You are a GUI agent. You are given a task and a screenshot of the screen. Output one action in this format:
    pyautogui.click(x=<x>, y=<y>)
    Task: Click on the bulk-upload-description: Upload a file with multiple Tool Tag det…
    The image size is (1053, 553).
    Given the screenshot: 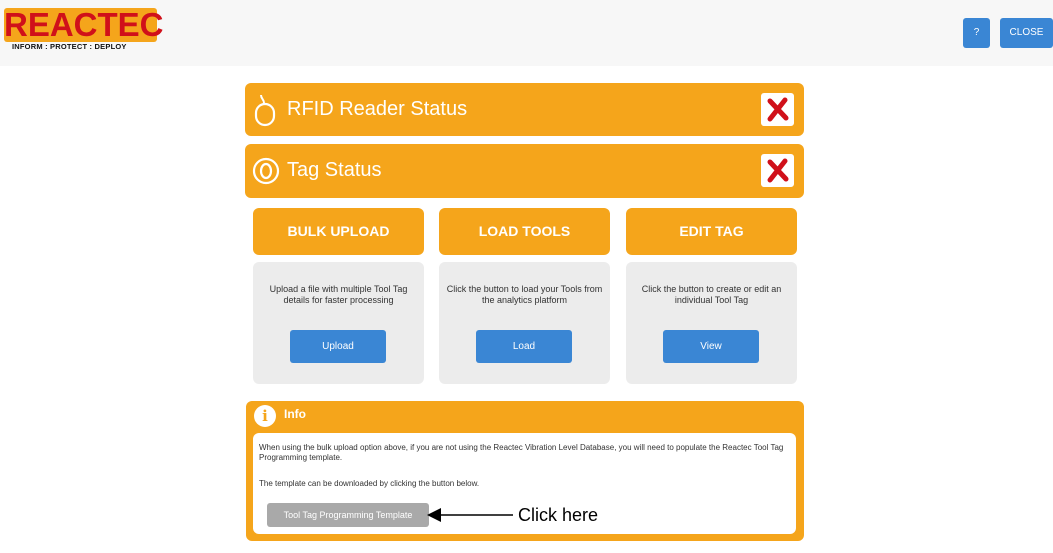 What is the action you would take?
    pyautogui.click(x=338, y=294)
    